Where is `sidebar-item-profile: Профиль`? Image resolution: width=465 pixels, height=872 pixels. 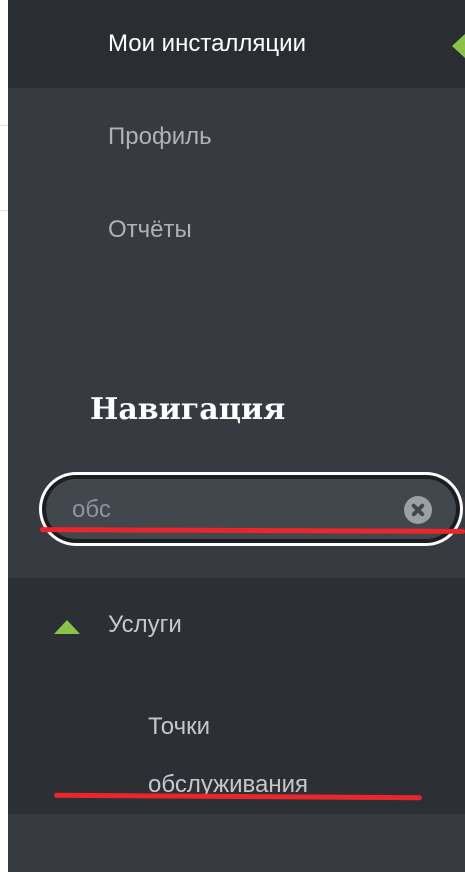
sidebar-item-profile: Профиль is located at coordinates (160, 137).